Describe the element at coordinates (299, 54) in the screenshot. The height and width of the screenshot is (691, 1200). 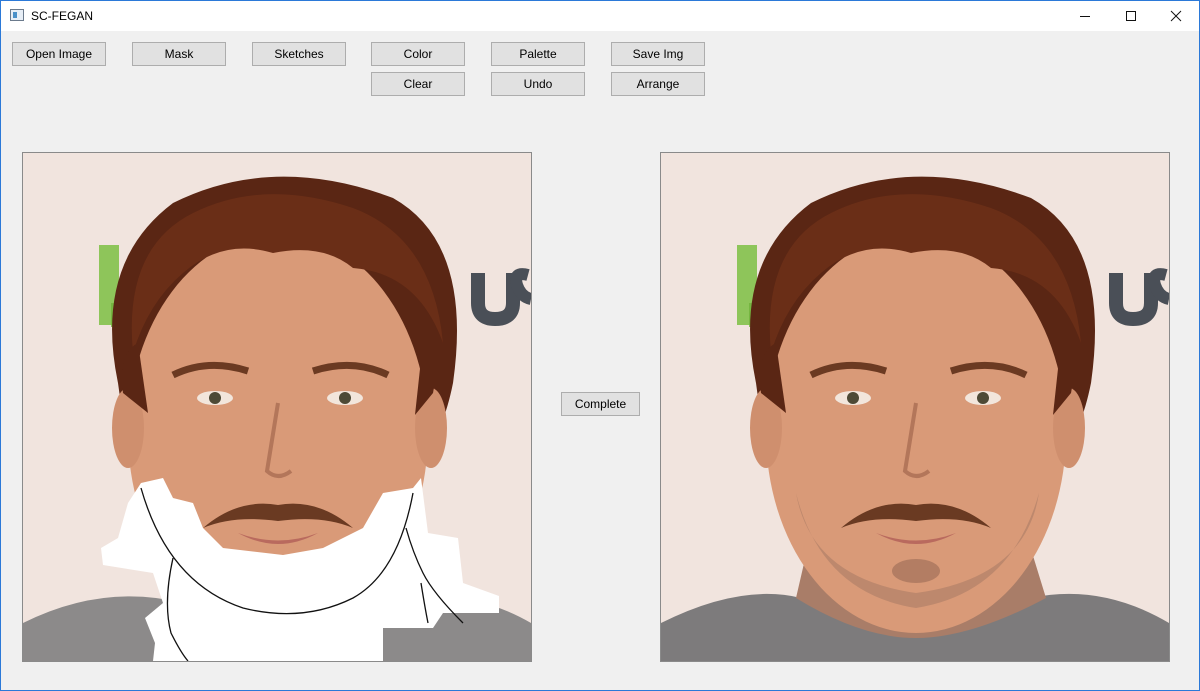
I see `sketches-button: Sketches` at that location.